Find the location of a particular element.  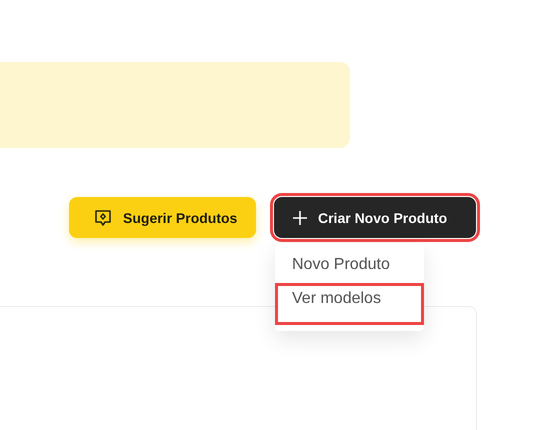

plus-icon is located at coordinates (300, 218).